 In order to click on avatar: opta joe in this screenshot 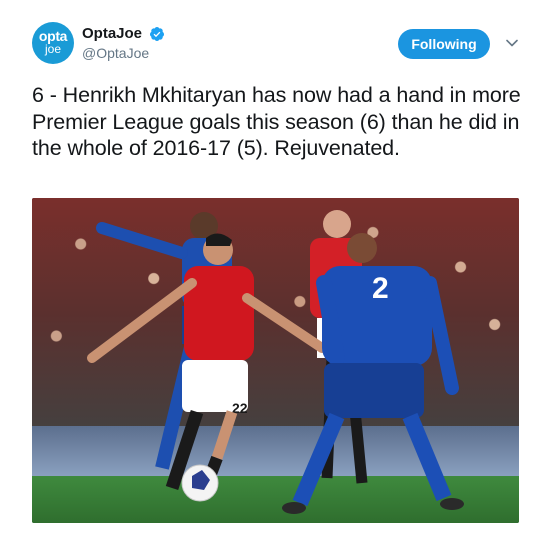, I will do `click(53, 43)`.